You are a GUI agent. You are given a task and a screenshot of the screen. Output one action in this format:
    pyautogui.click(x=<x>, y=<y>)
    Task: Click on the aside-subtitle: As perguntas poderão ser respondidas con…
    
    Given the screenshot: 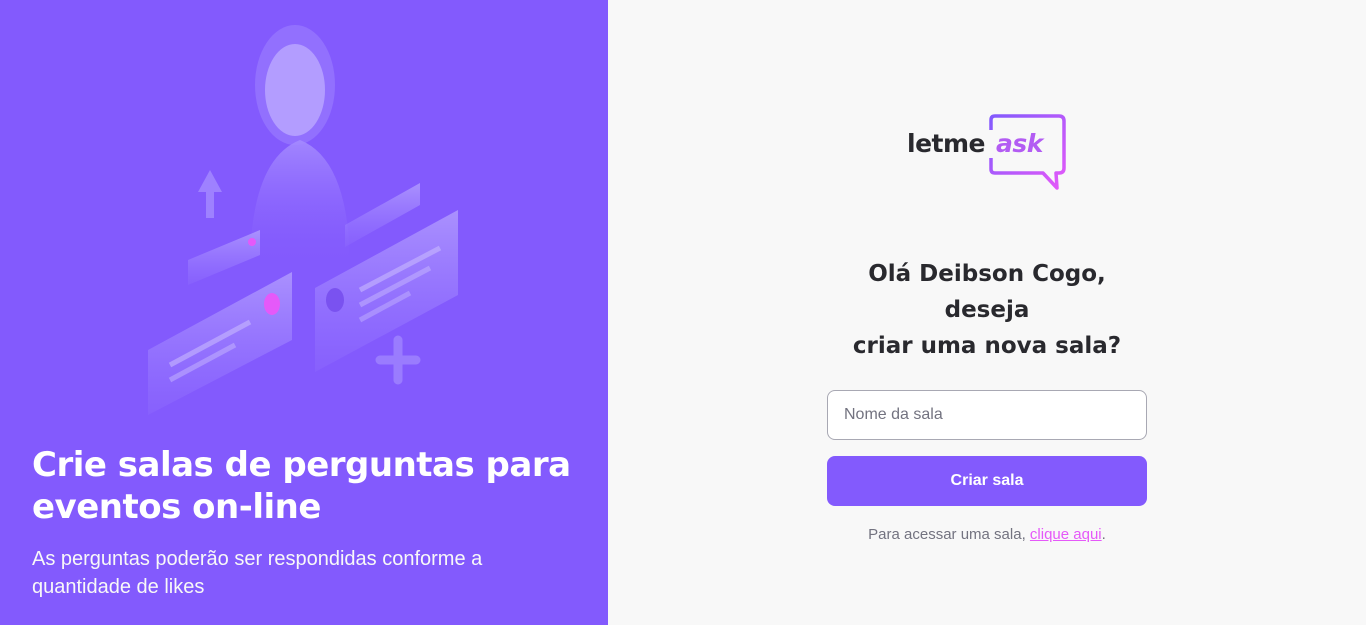 What is the action you would take?
    pyautogui.click(x=257, y=573)
    